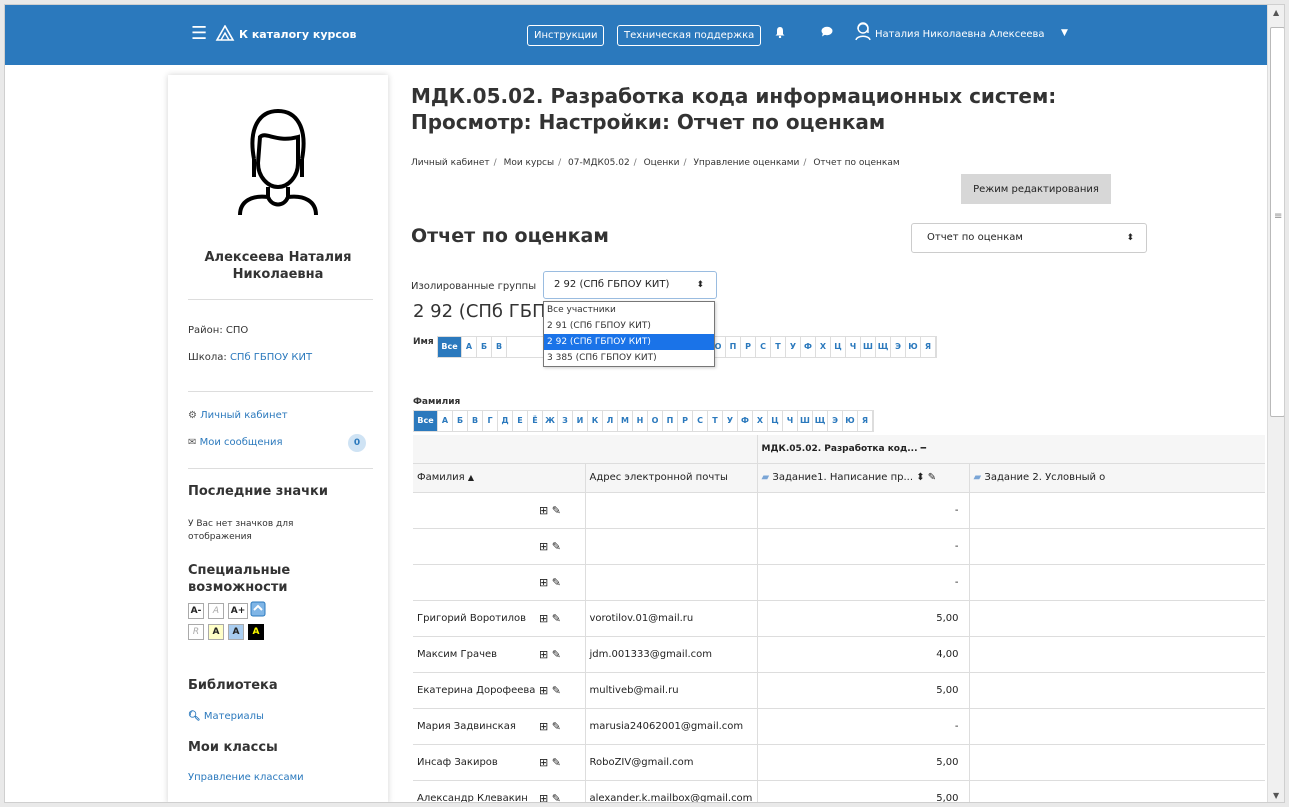  I want to click on color-reset-button: R, so click(196, 632).